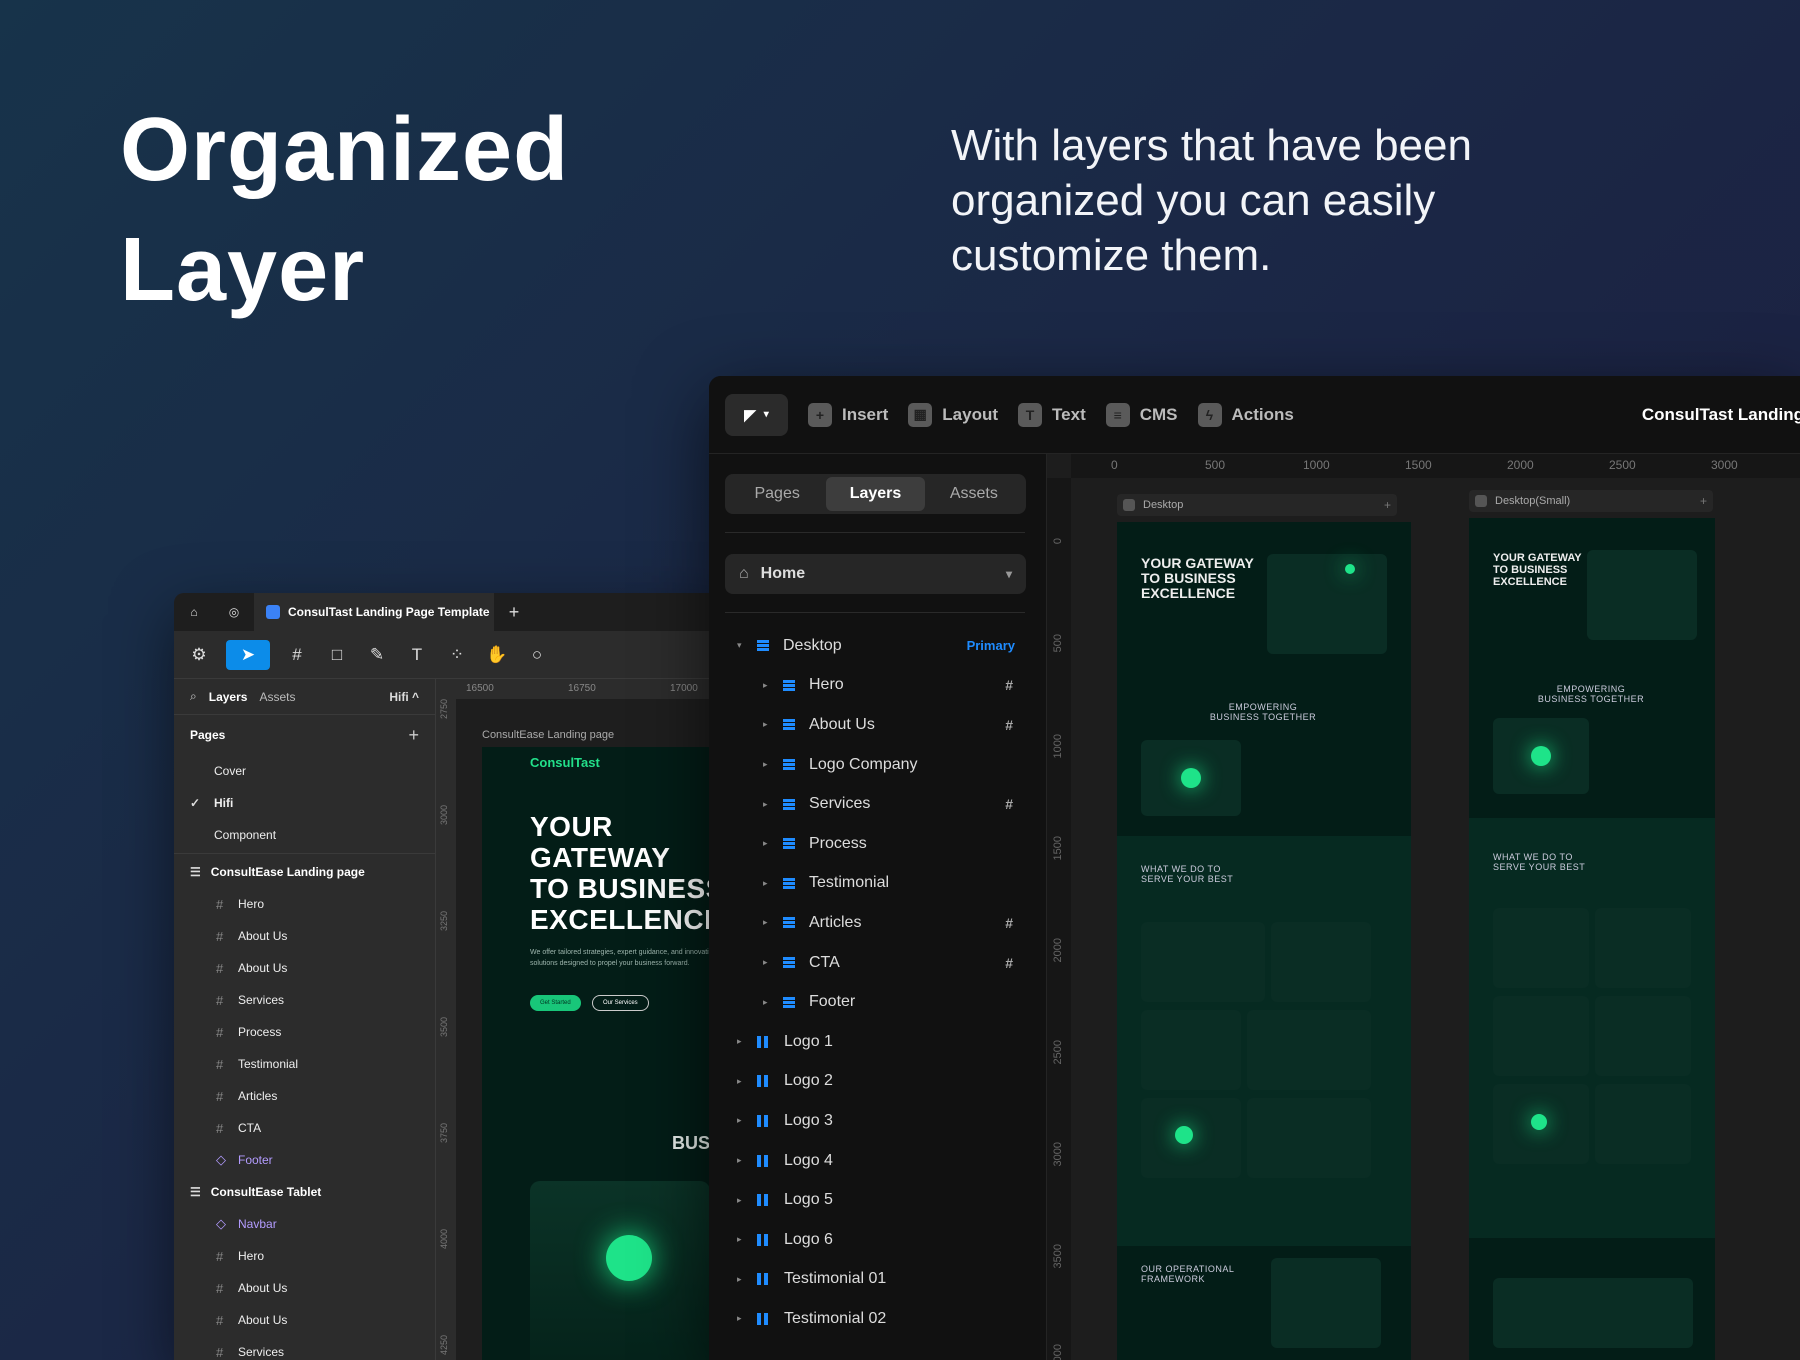 The image size is (1800, 1360). I want to click on framer-menu-button: ◤ ▾, so click(756, 414).